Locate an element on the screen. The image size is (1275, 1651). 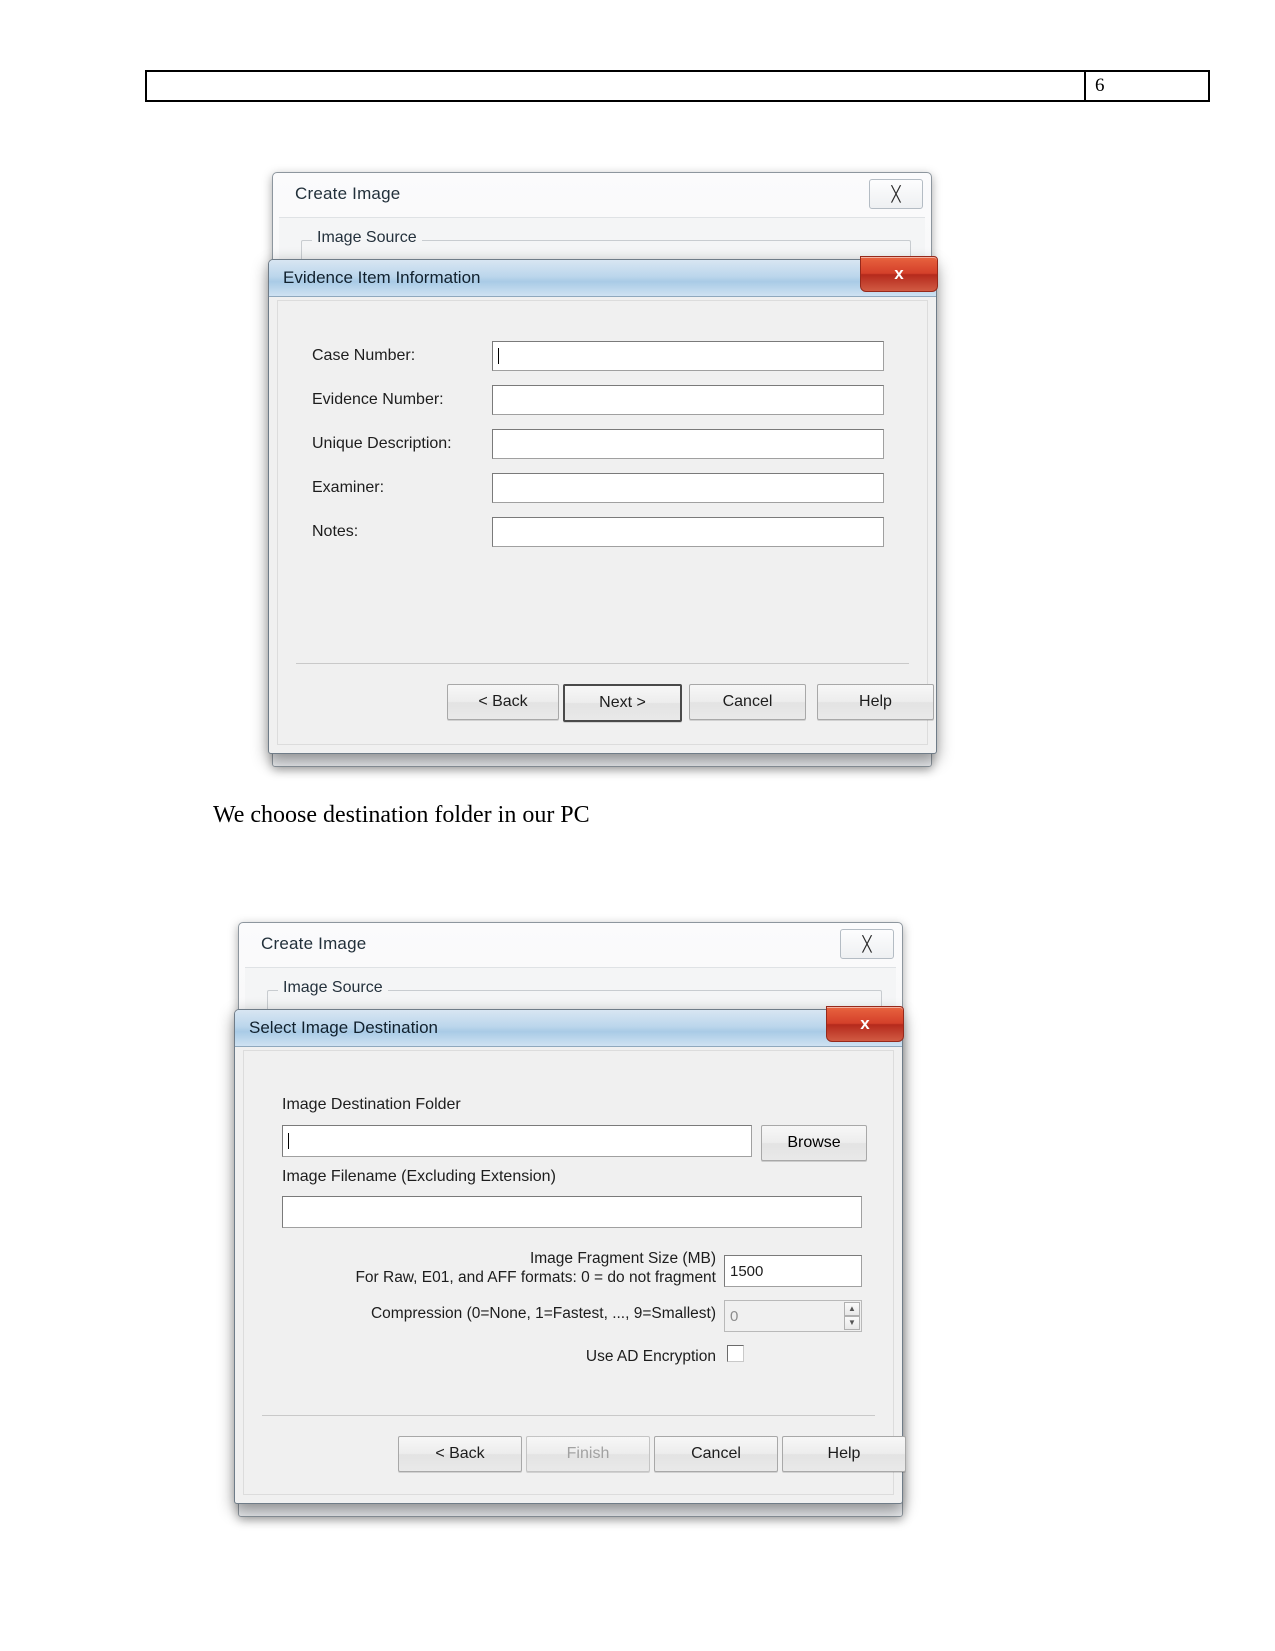
unique-description-label: Unique Description: is located at coordinates (382, 443).